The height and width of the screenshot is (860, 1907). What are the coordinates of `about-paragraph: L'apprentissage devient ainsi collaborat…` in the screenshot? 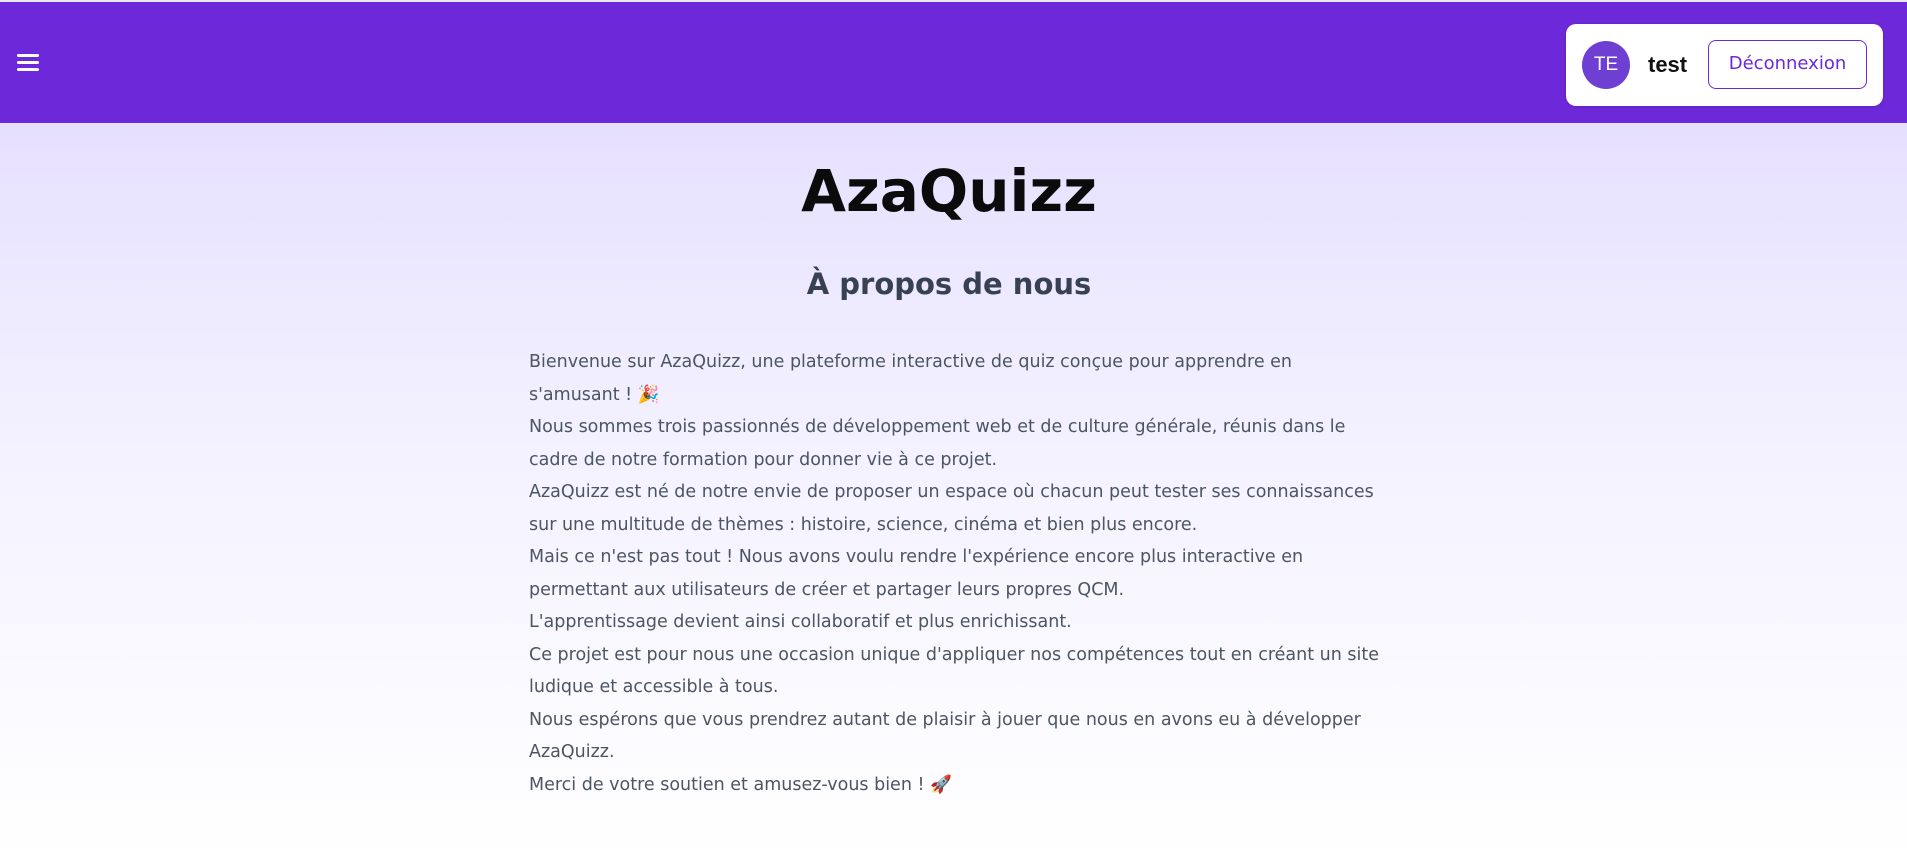 It's located at (800, 622).